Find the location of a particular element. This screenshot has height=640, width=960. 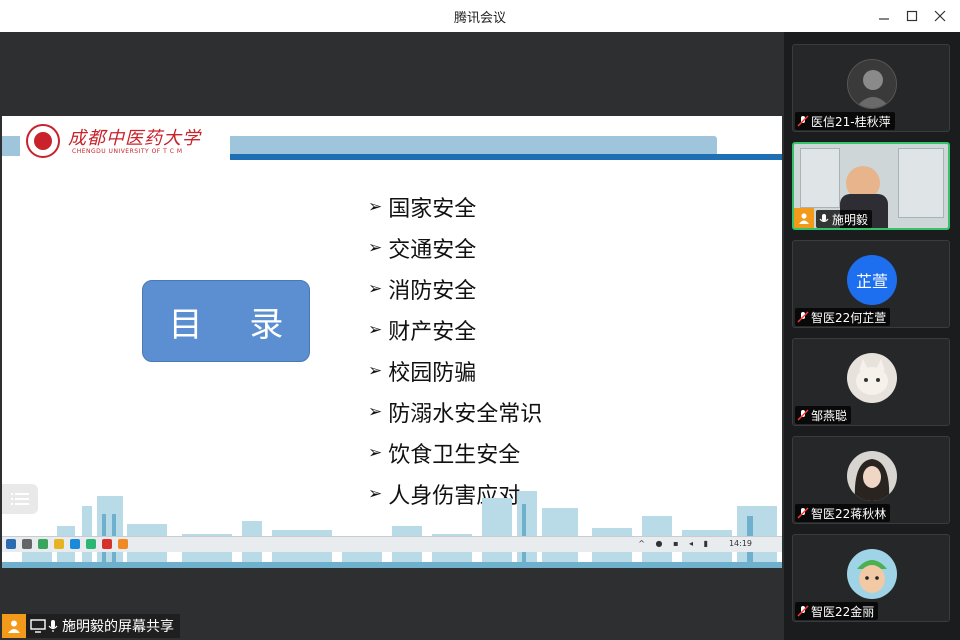

participant-tile-active: 施明毅 is located at coordinates (871, 186).